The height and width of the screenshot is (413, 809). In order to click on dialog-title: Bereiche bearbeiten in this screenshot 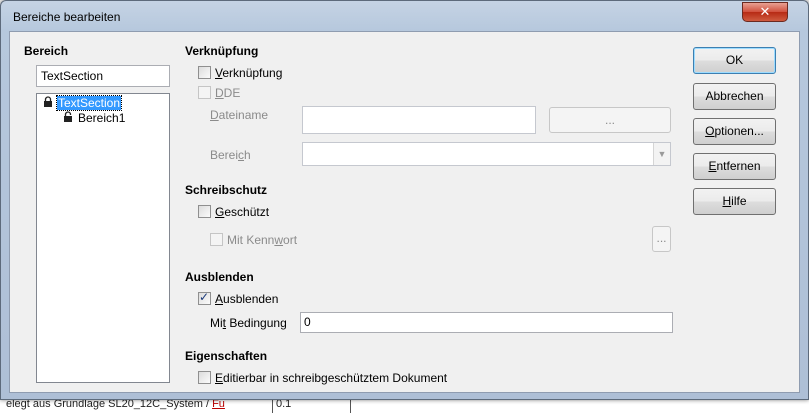, I will do `click(67, 17)`.